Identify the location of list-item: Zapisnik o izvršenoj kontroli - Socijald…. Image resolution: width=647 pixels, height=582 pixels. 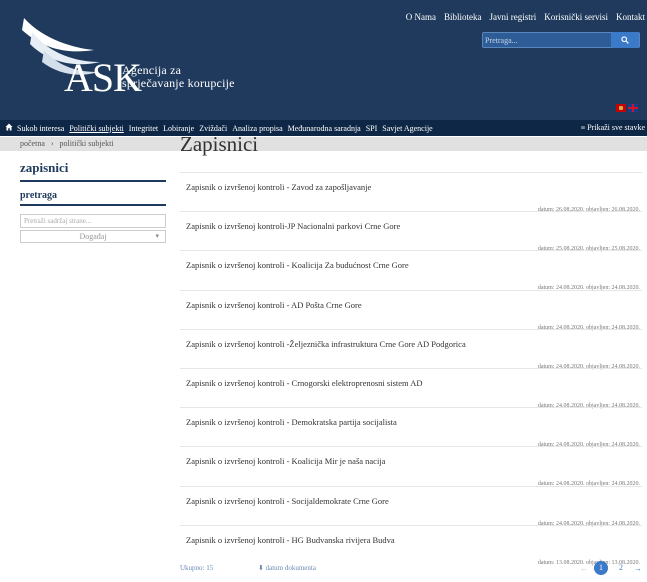
(411, 506).